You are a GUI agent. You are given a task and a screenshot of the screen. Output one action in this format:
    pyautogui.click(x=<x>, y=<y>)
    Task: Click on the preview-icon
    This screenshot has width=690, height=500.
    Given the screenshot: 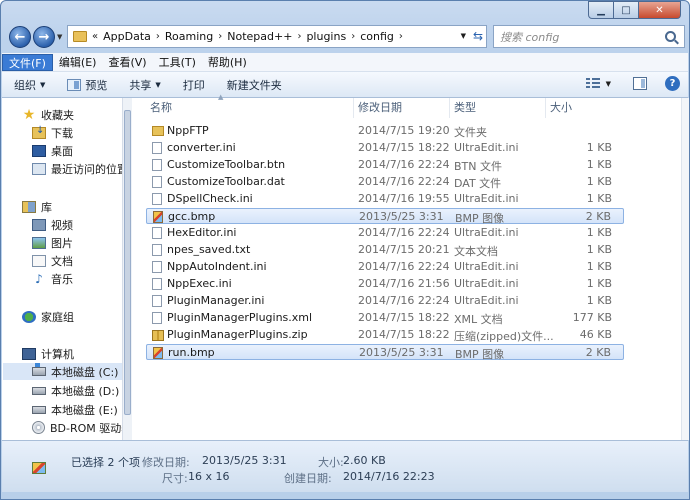 What is the action you would take?
    pyautogui.click(x=74, y=84)
    